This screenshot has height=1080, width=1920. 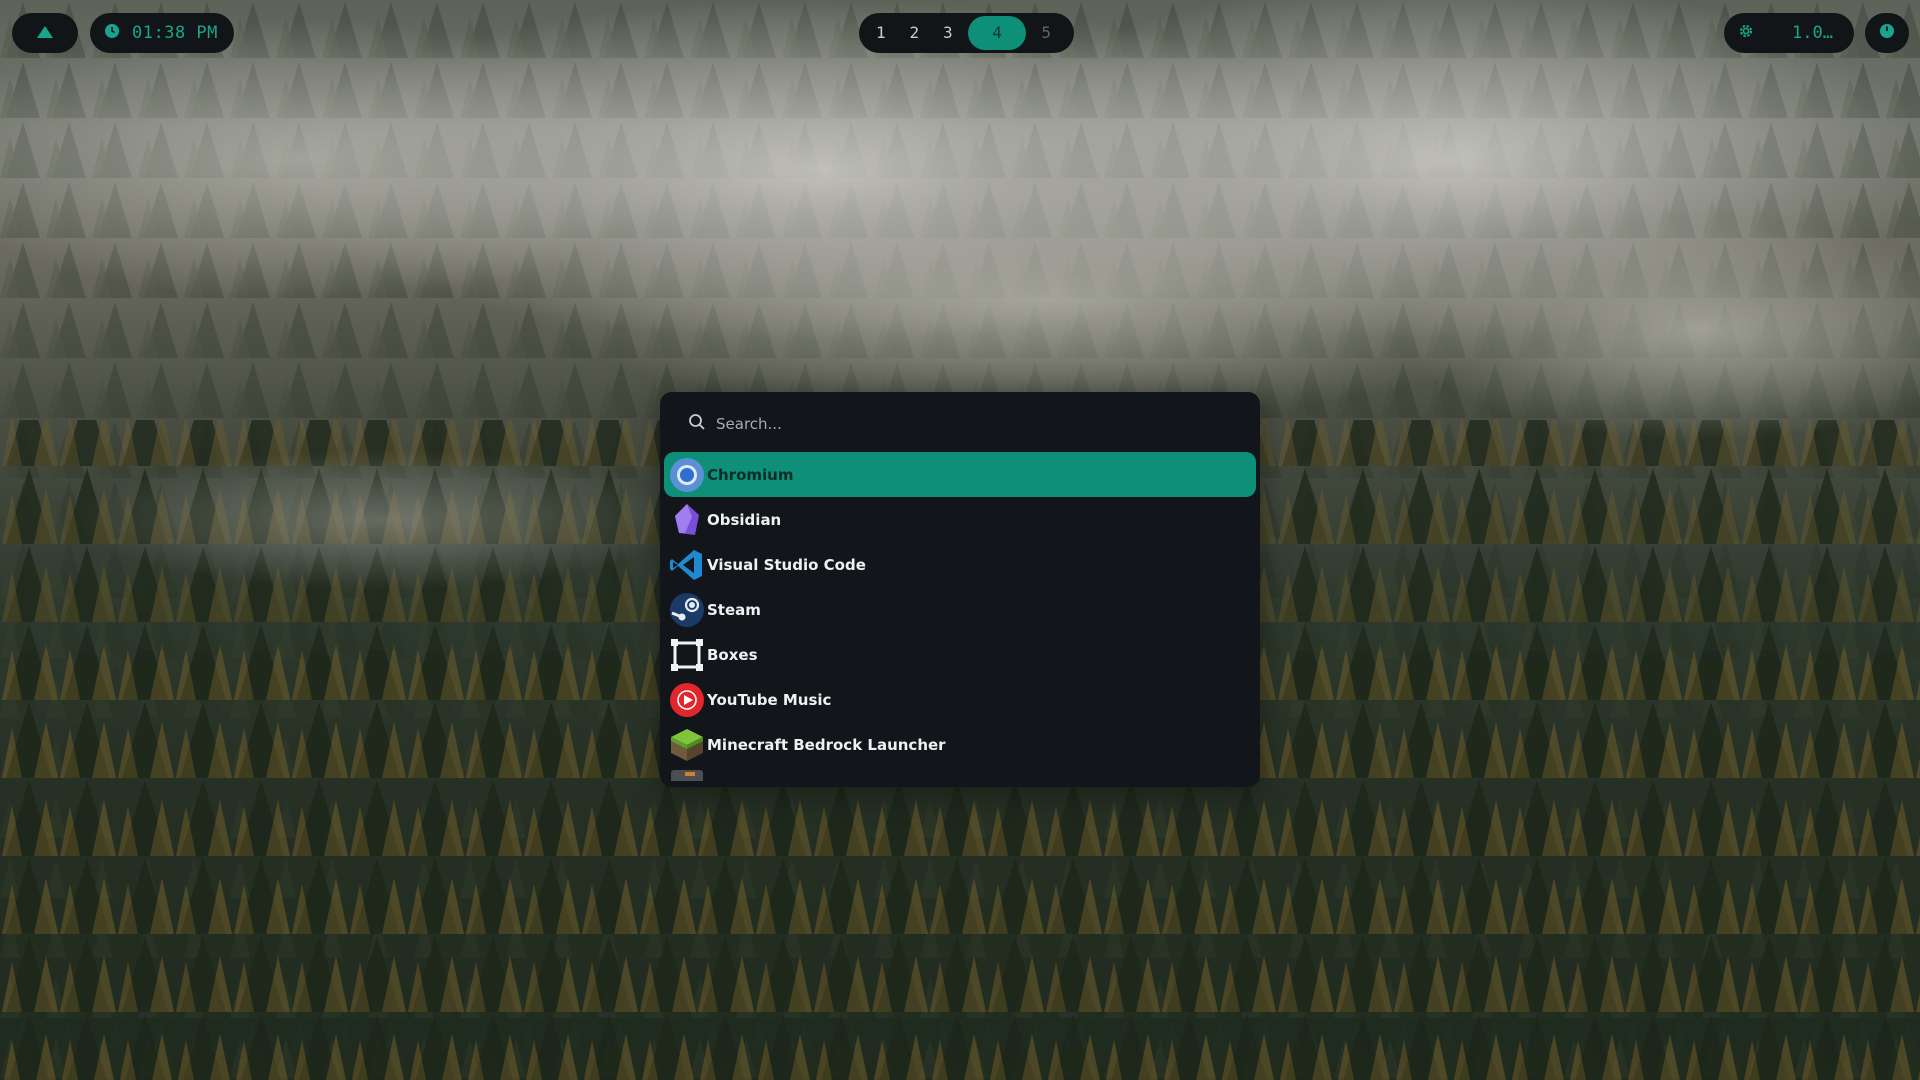 I want to click on vscode-icon, so click(x=687, y=565).